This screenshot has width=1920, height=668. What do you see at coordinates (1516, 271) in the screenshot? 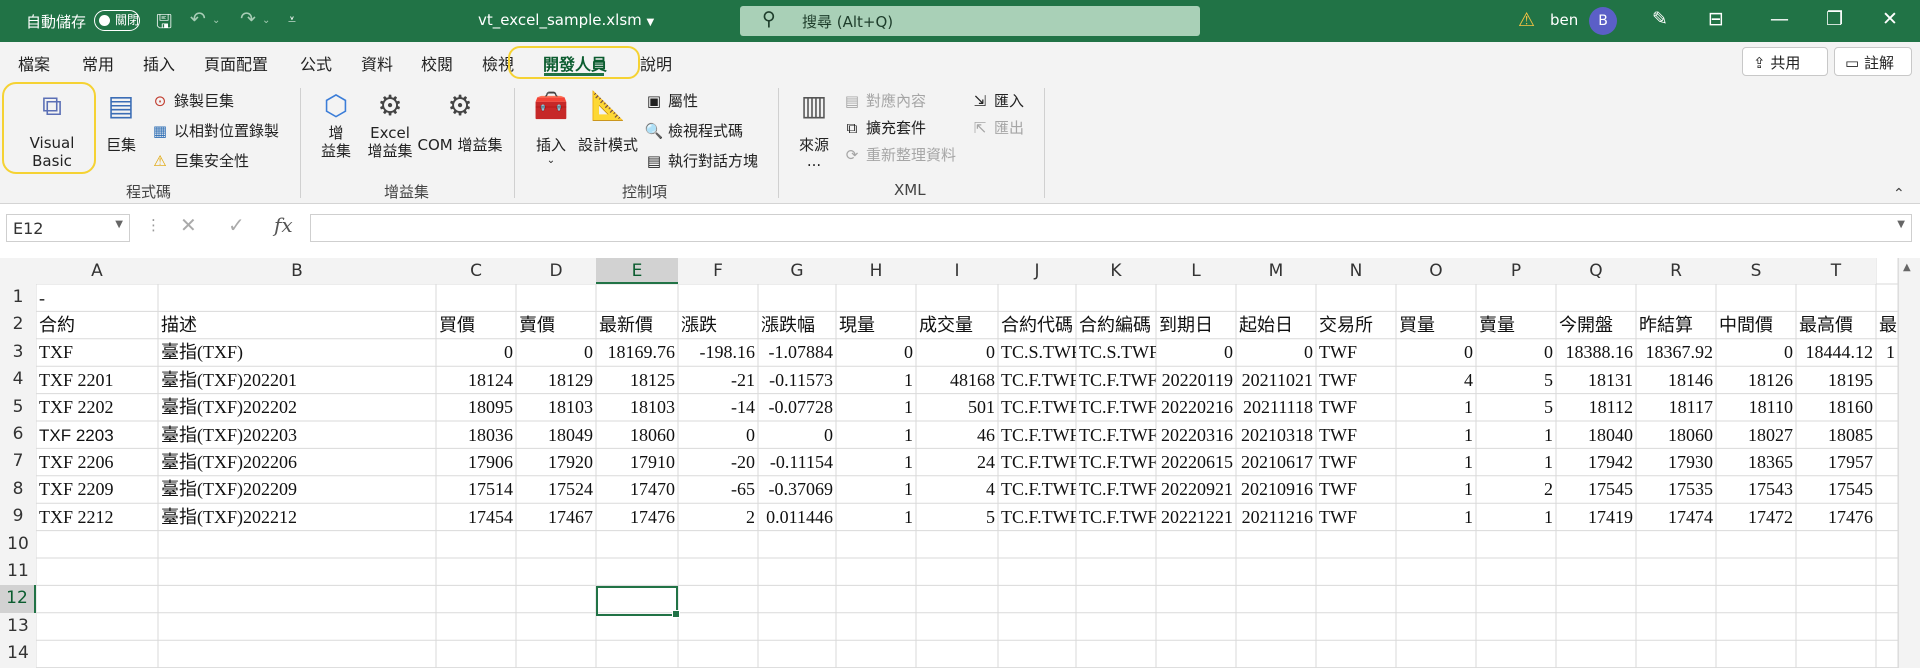
I see `column-header-p: P` at bounding box center [1516, 271].